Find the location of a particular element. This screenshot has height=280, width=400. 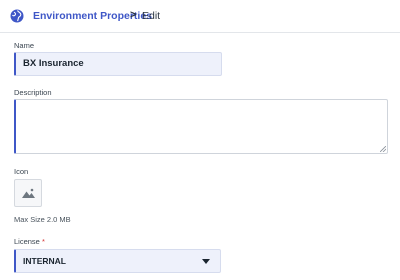

license-label: License * is located at coordinates (29, 241).